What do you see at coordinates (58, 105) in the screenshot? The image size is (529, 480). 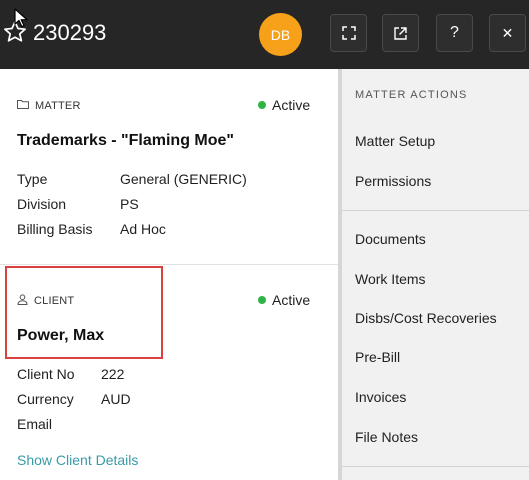 I see `matter-section-text: MATTER` at bounding box center [58, 105].